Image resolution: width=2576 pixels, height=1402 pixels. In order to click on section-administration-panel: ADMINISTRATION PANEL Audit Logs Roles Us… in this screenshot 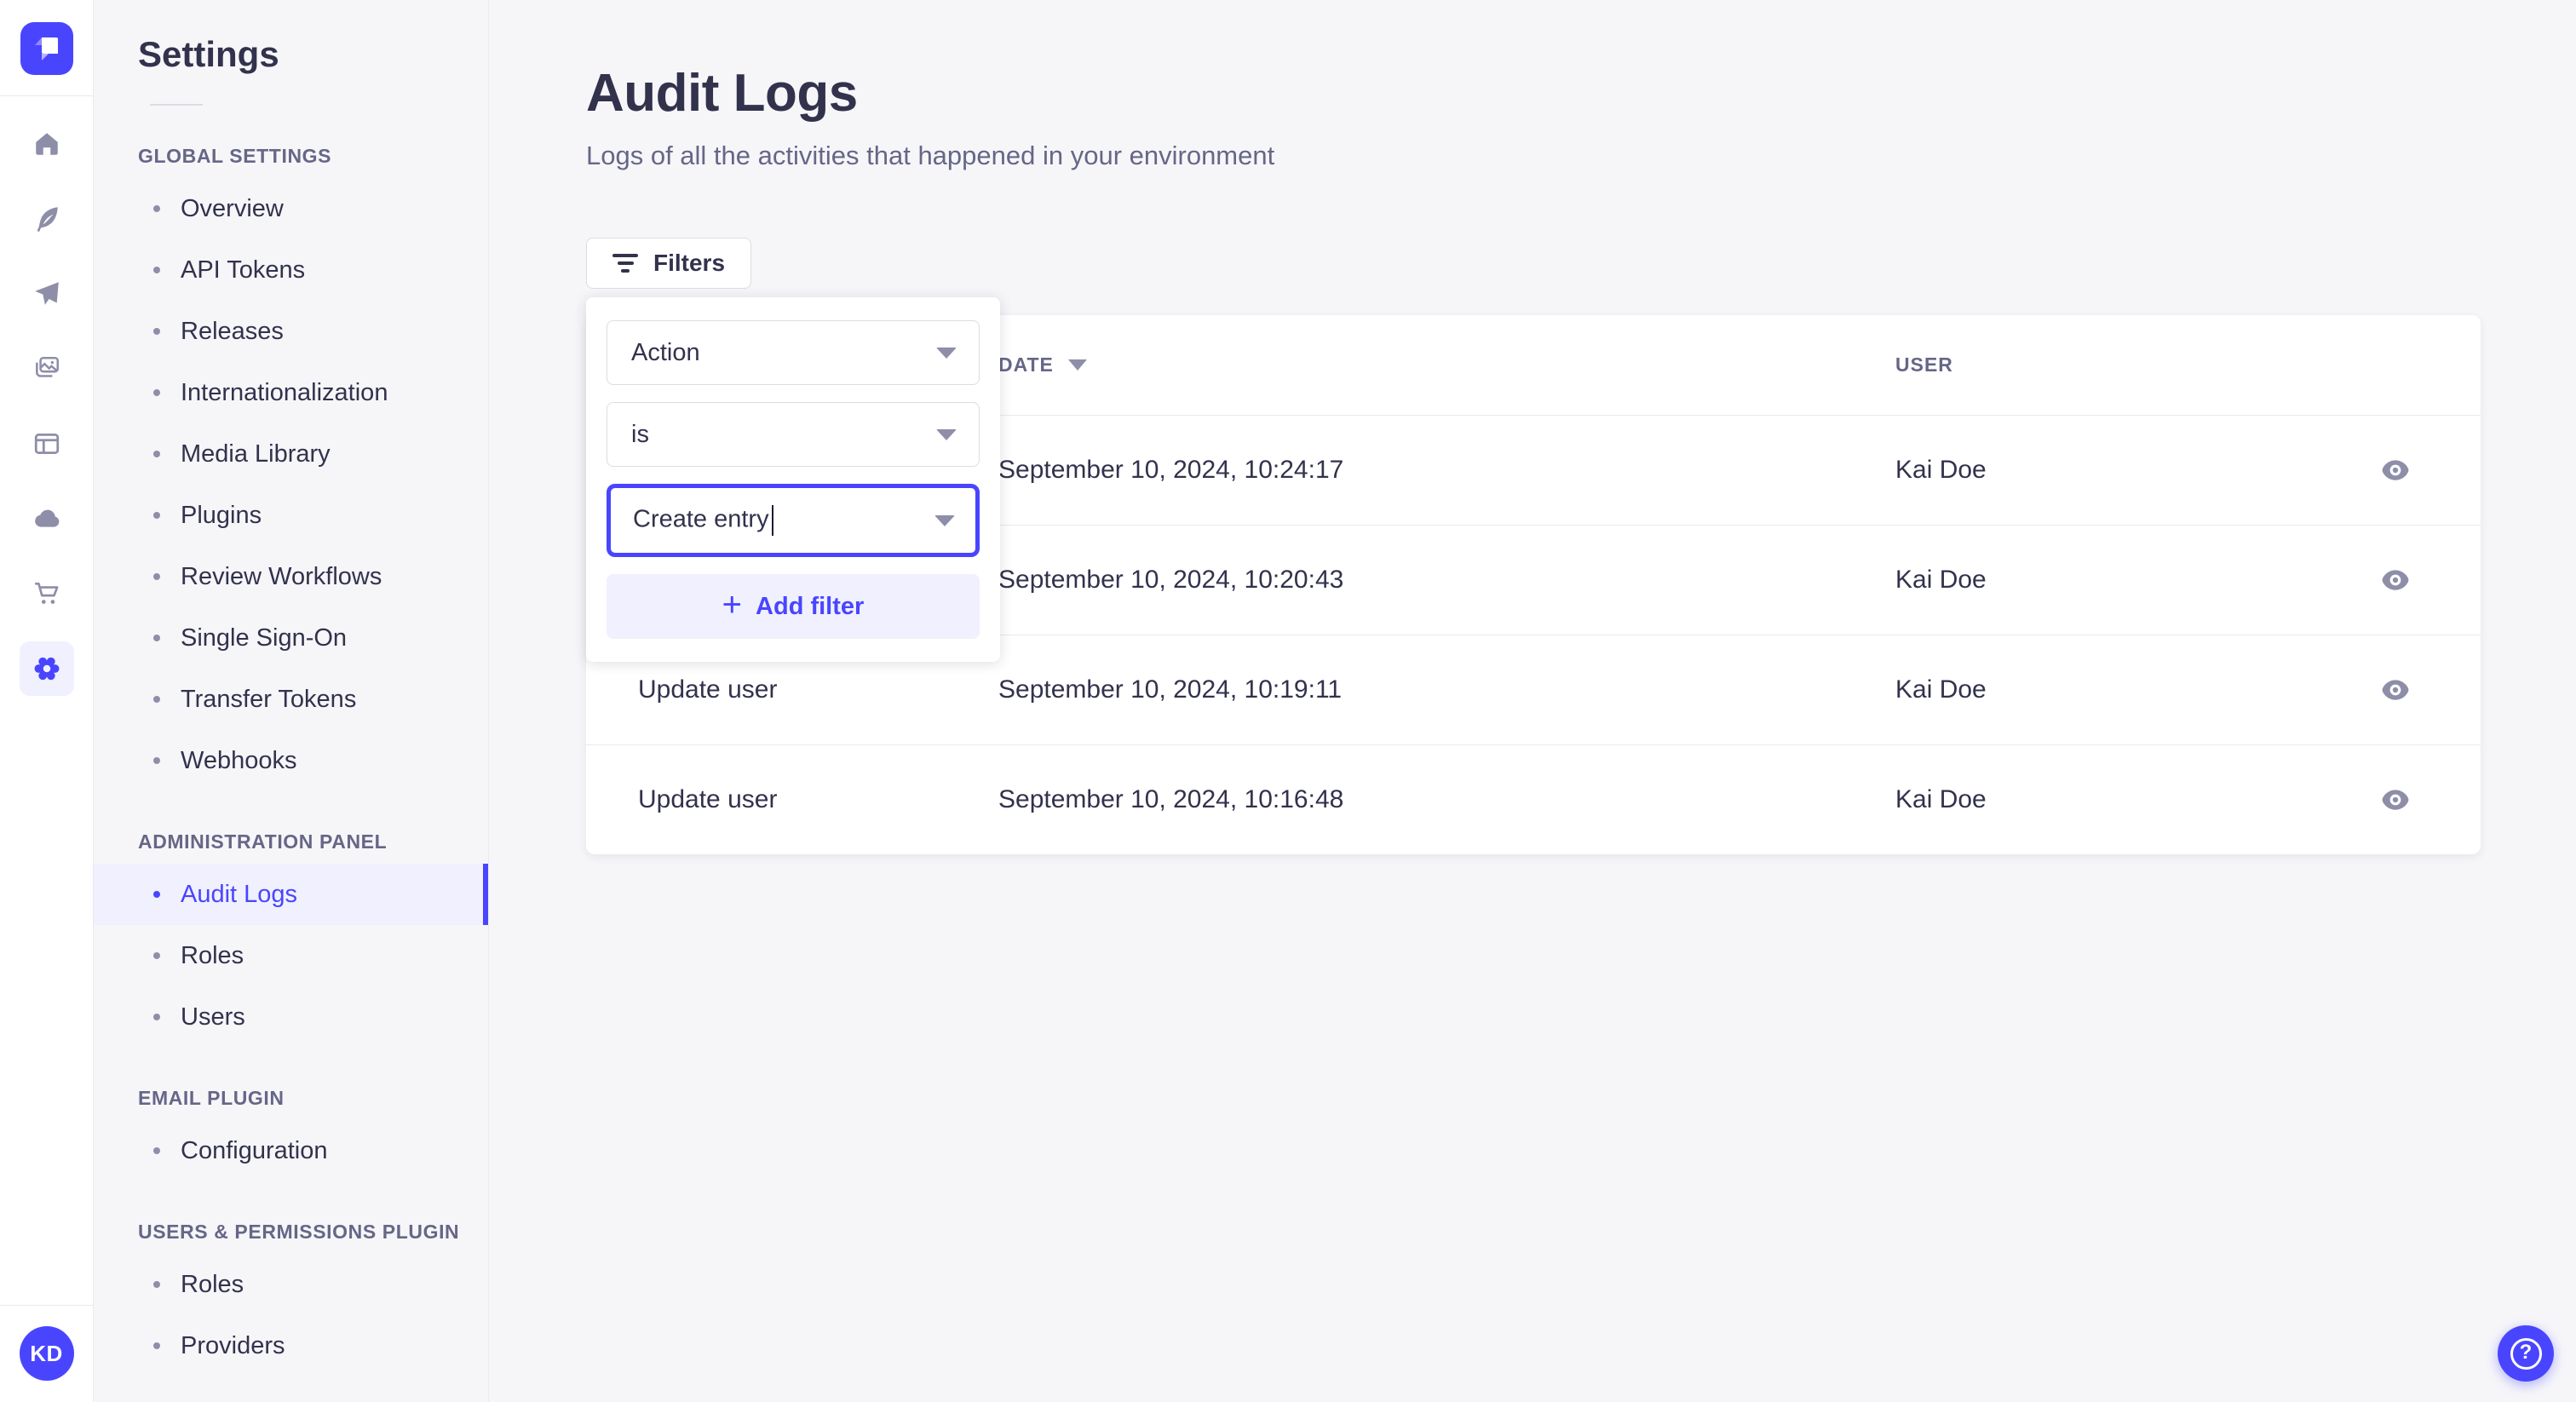, I will do `click(291, 939)`.